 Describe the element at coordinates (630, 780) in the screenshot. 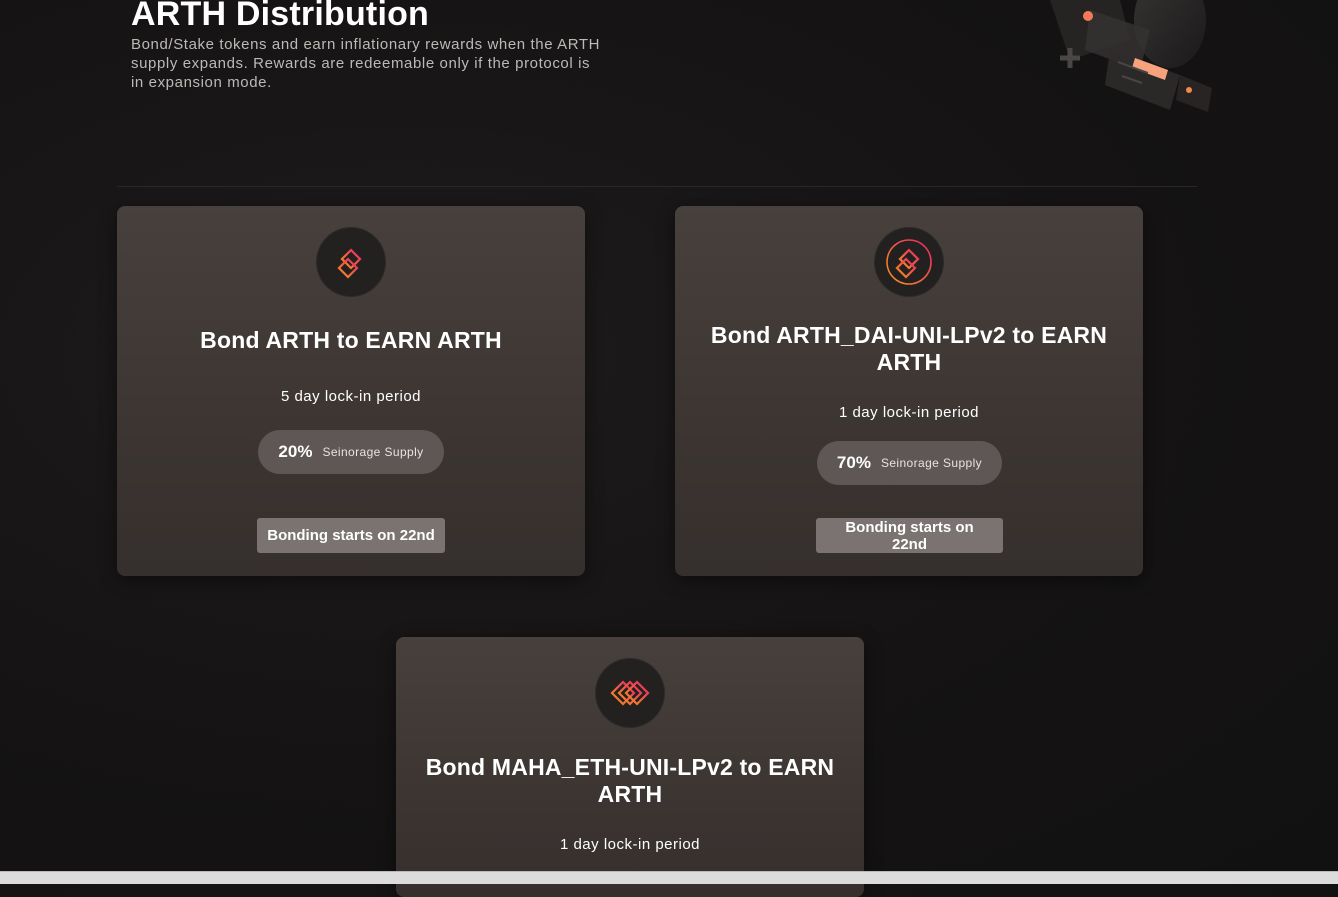

I see `card-title: Bond MAHA_ETH-UNI-LPv2 to EARN ARTH` at that location.